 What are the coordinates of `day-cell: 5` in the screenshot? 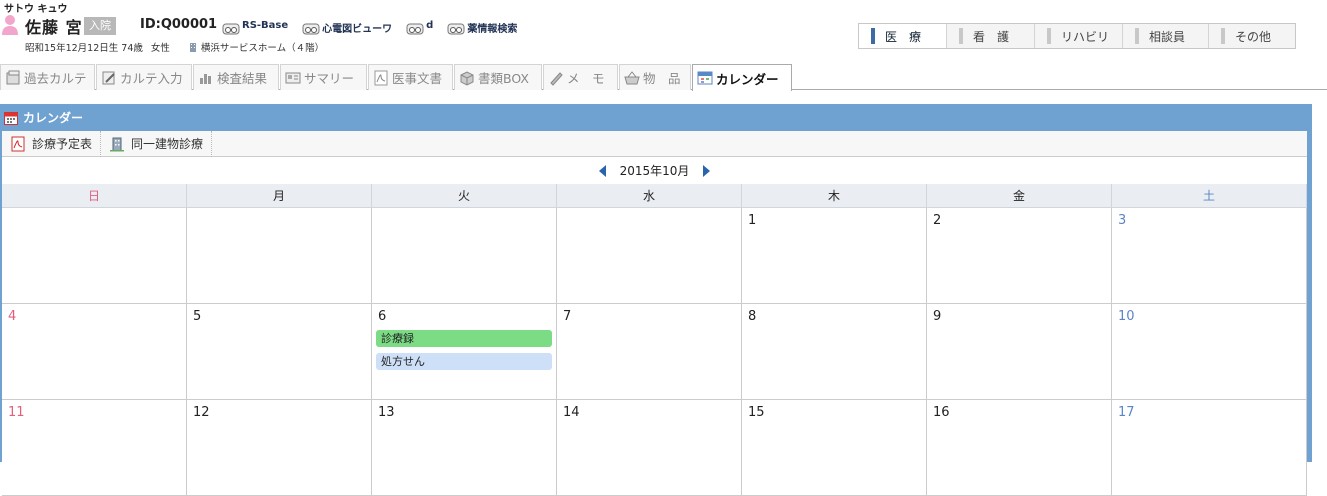 It's located at (279, 352).